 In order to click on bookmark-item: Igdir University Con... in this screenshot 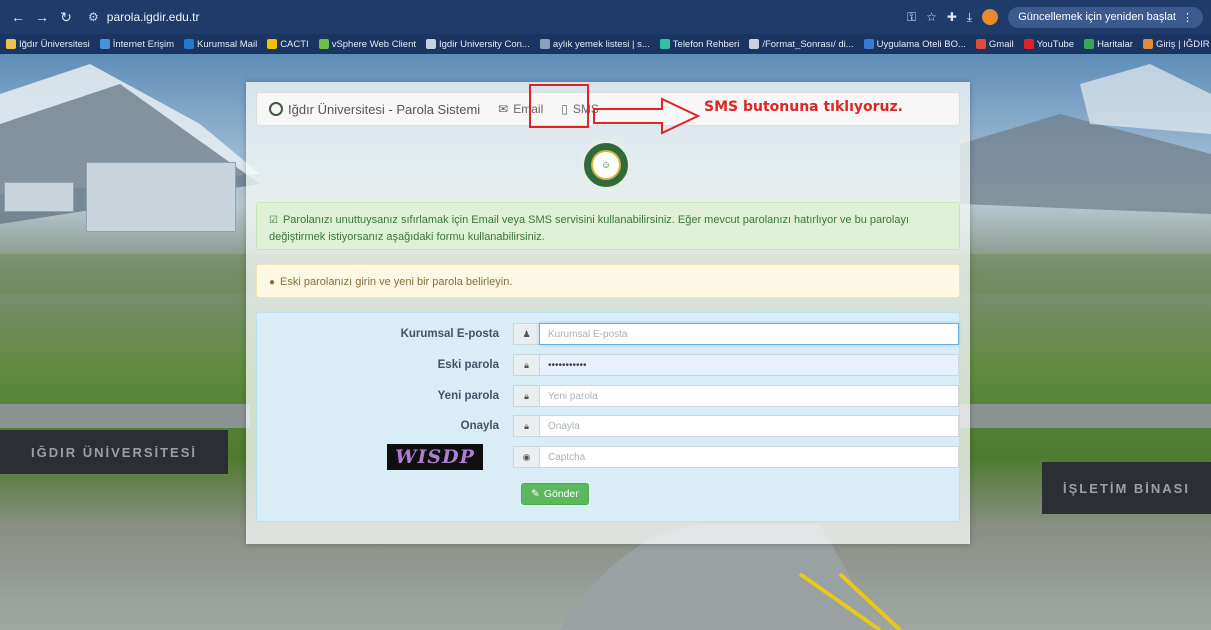, I will do `click(478, 44)`.